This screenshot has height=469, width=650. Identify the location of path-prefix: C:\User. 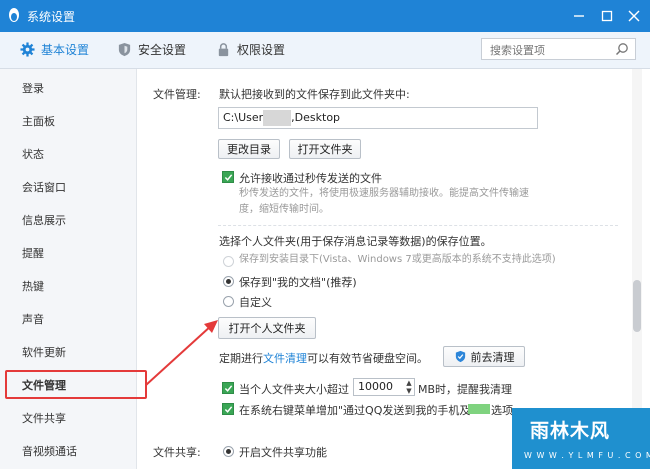
(243, 117).